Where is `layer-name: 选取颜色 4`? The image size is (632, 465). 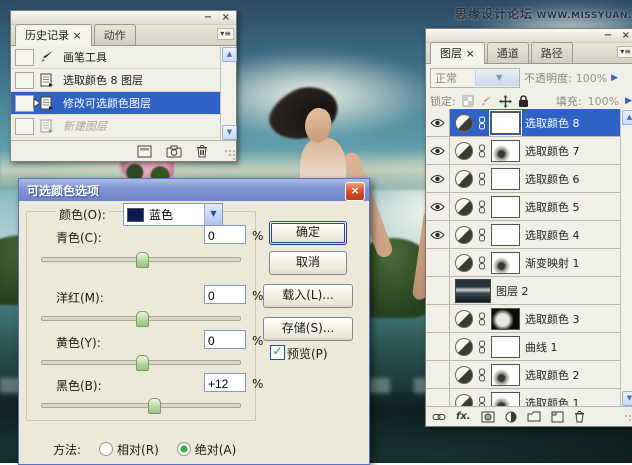
layer-name: 选取颜色 4 is located at coordinates (552, 235).